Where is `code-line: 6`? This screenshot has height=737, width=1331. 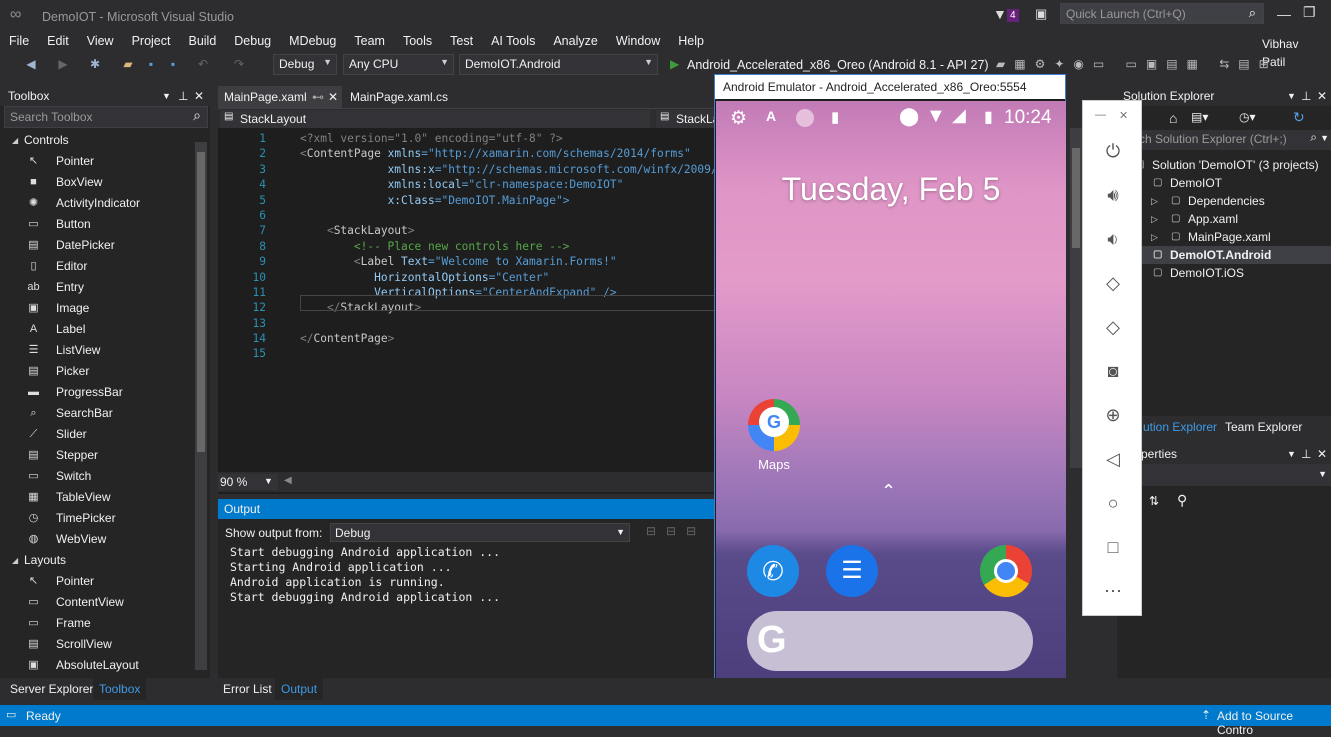
code-line: 6 is located at coordinates (468, 215).